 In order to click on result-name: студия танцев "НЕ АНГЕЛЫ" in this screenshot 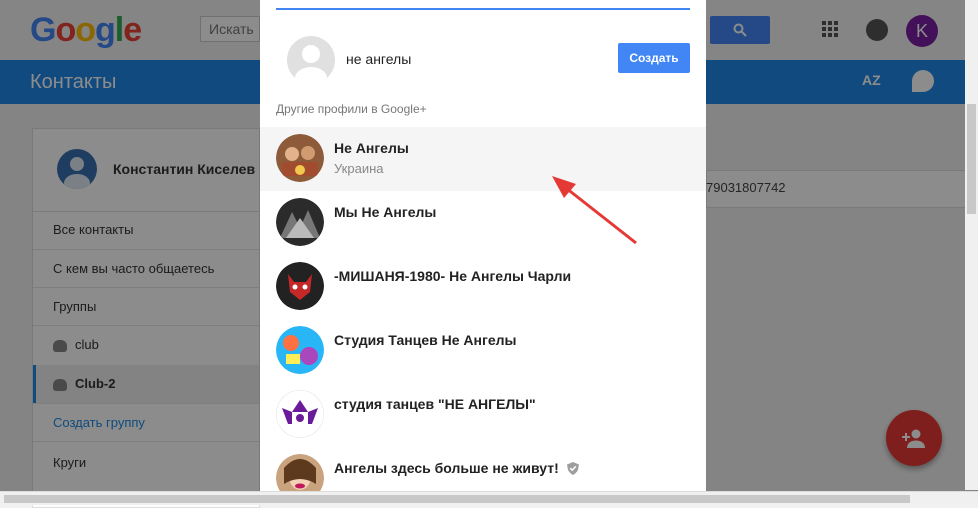, I will do `click(435, 404)`.